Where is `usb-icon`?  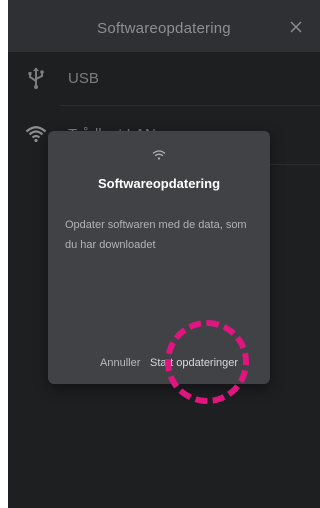
usb-icon is located at coordinates (36, 78).